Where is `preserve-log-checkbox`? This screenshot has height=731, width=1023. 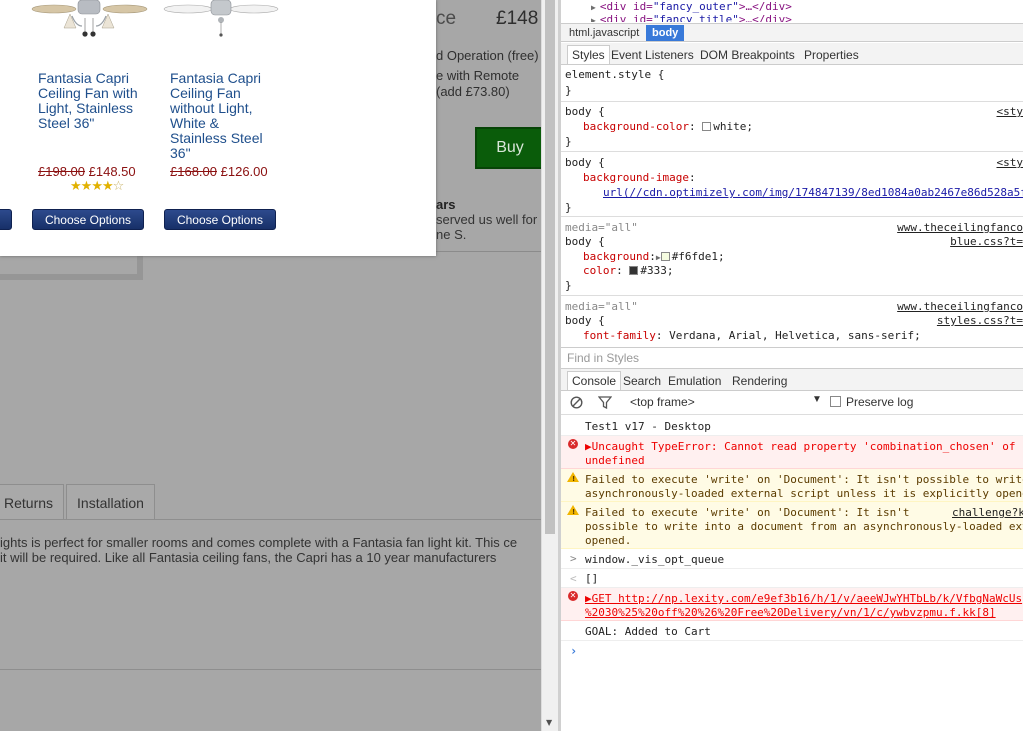
preserve-log-checkbox is located at coordinates (835, 401).